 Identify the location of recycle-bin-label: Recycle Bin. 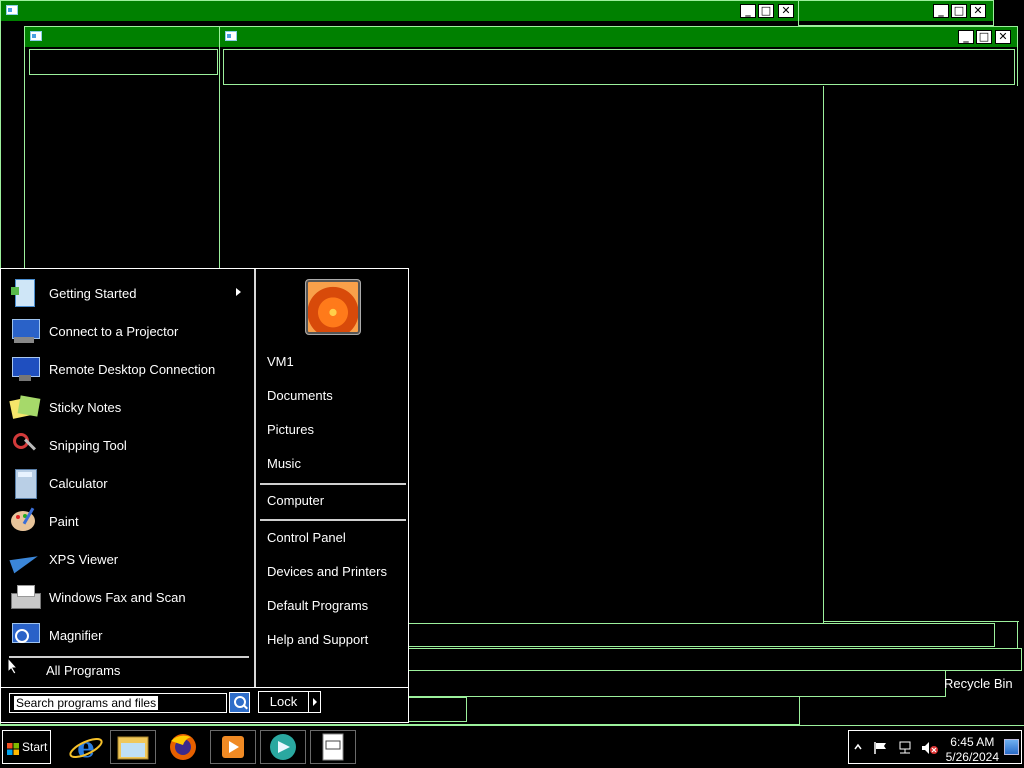
(978, 683).